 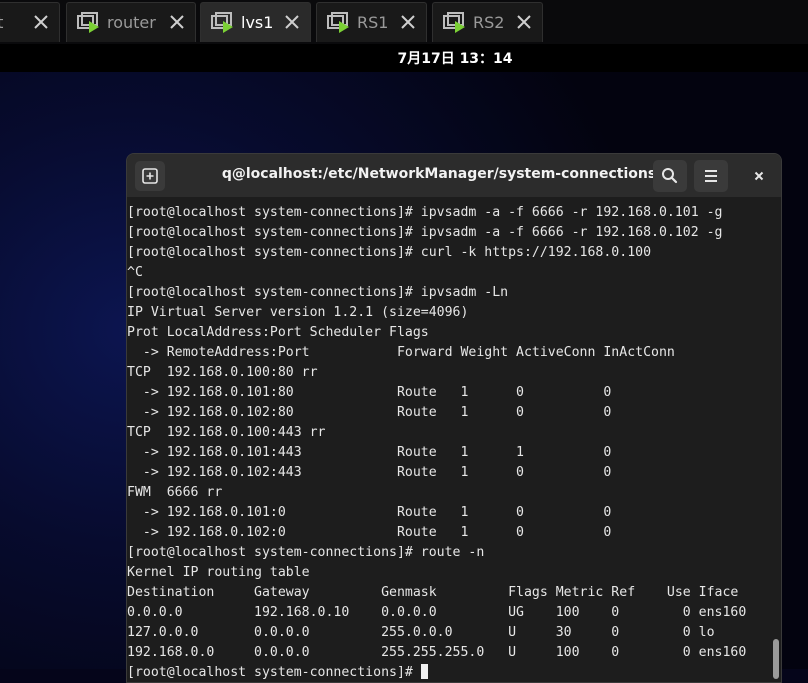 What do you see at coordinates (175, 492) in the screenshot?
I see `terminal-line-text: FWM 6666 rr` at bounding box center [175, 492].